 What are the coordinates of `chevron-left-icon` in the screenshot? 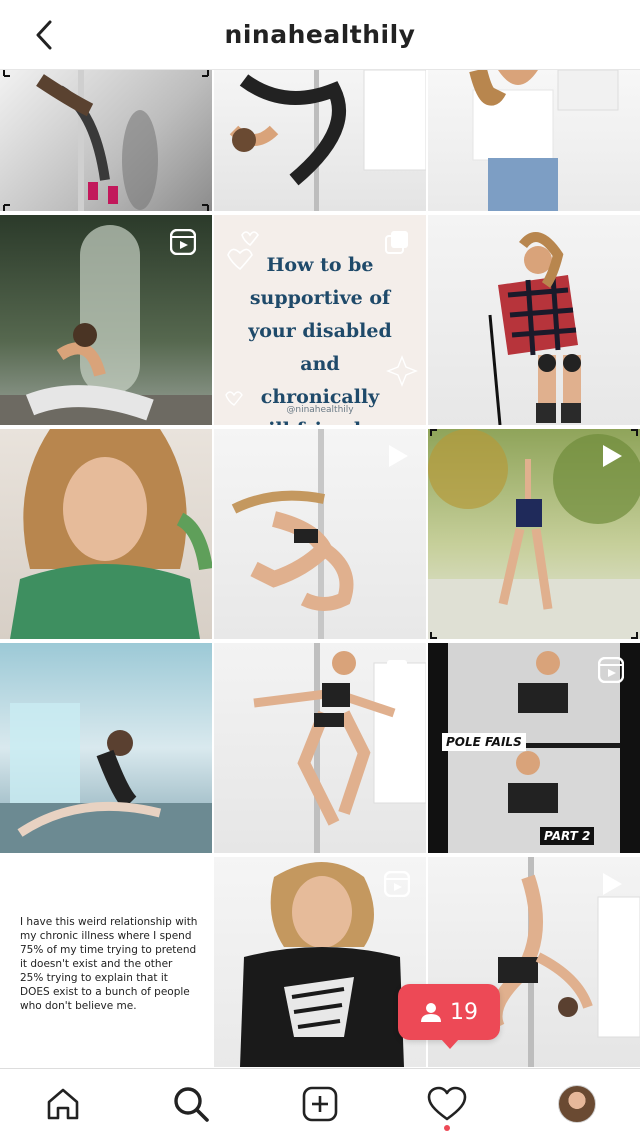 It's located at (44, 35).